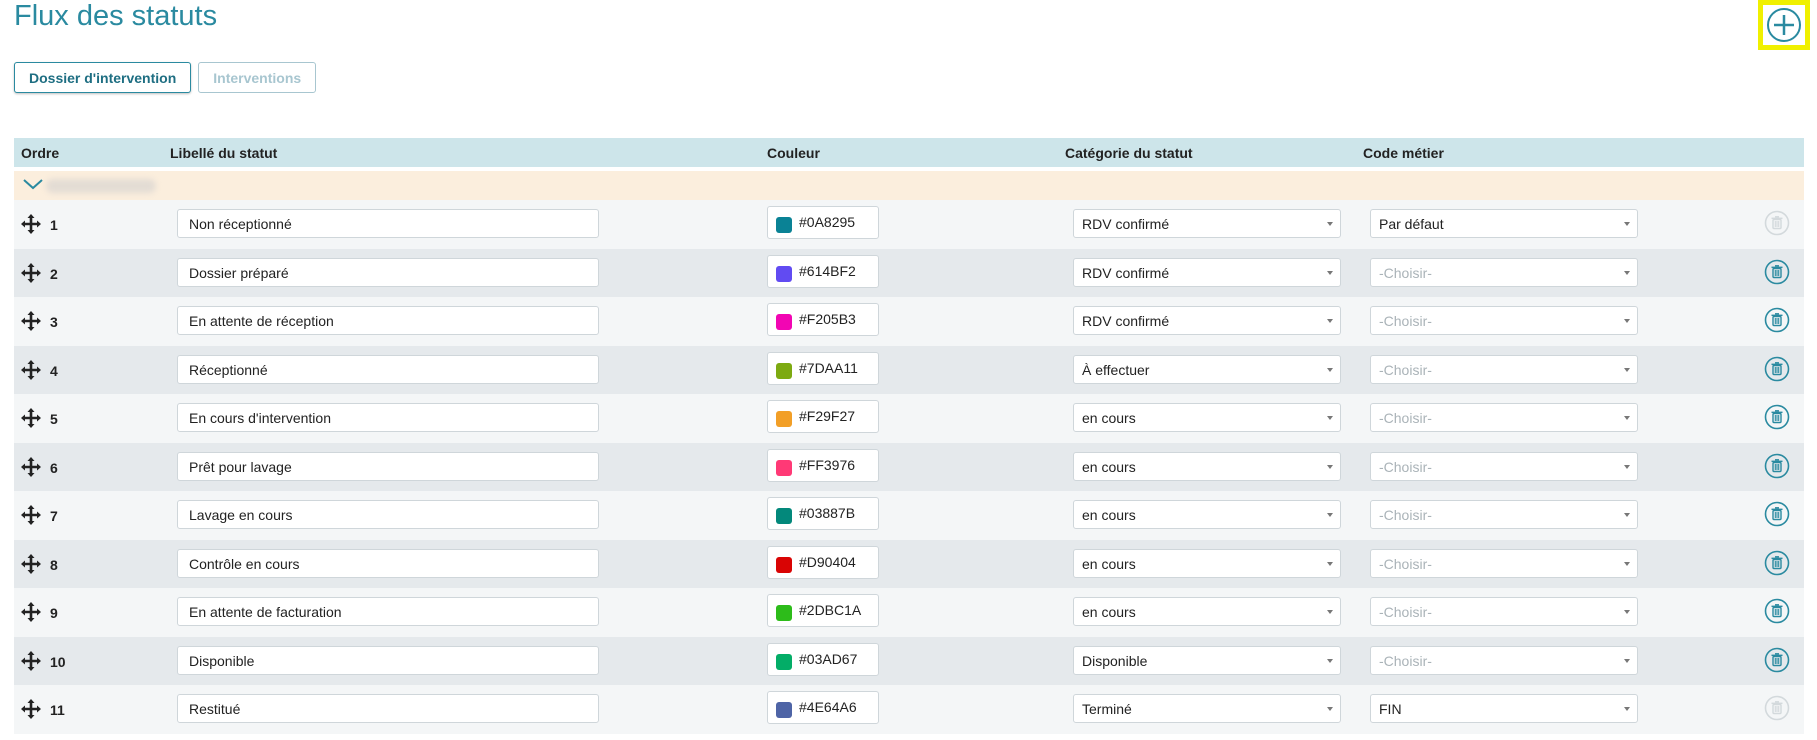 The width and height of the screenshot is (1817, 740). I want to click on color-picker: #0A8295, so click(823, 222).